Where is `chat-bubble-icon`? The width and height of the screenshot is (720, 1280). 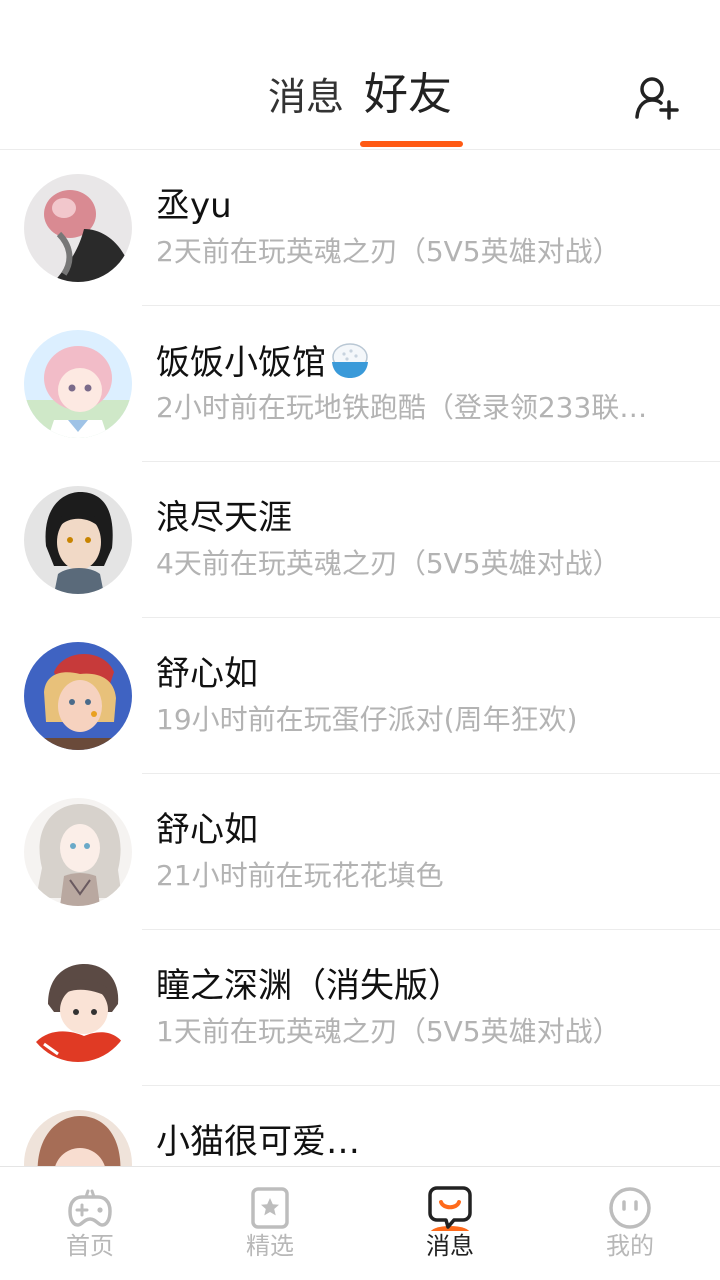 chat-bubble-icon is located at coordinates (450, 1208).